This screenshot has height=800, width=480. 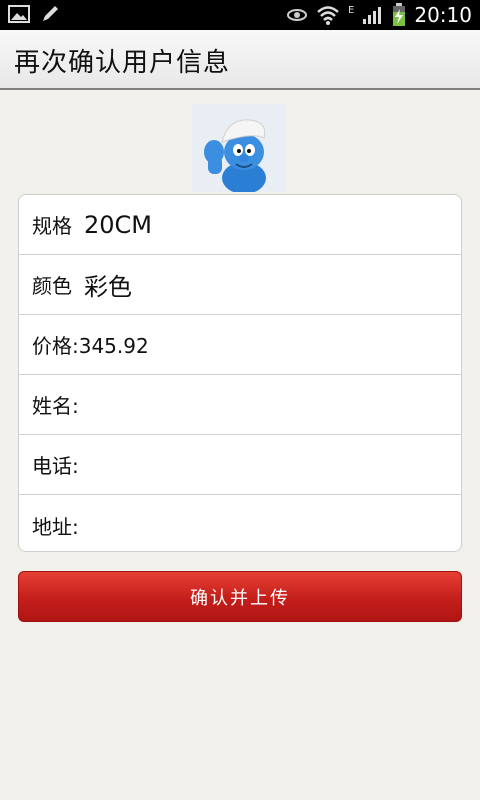 What do you see at coordinates (90, 346) in the screenshot?
I see `price-text: 价格:345.92` at bounding box center [90, 346].